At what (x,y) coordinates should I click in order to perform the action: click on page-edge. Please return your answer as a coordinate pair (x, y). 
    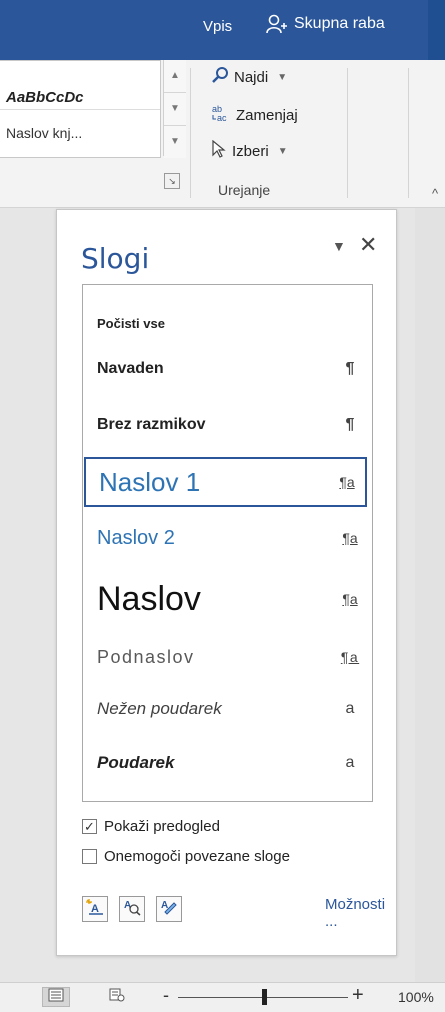
    Looking at the image, I should click on (430, 595).